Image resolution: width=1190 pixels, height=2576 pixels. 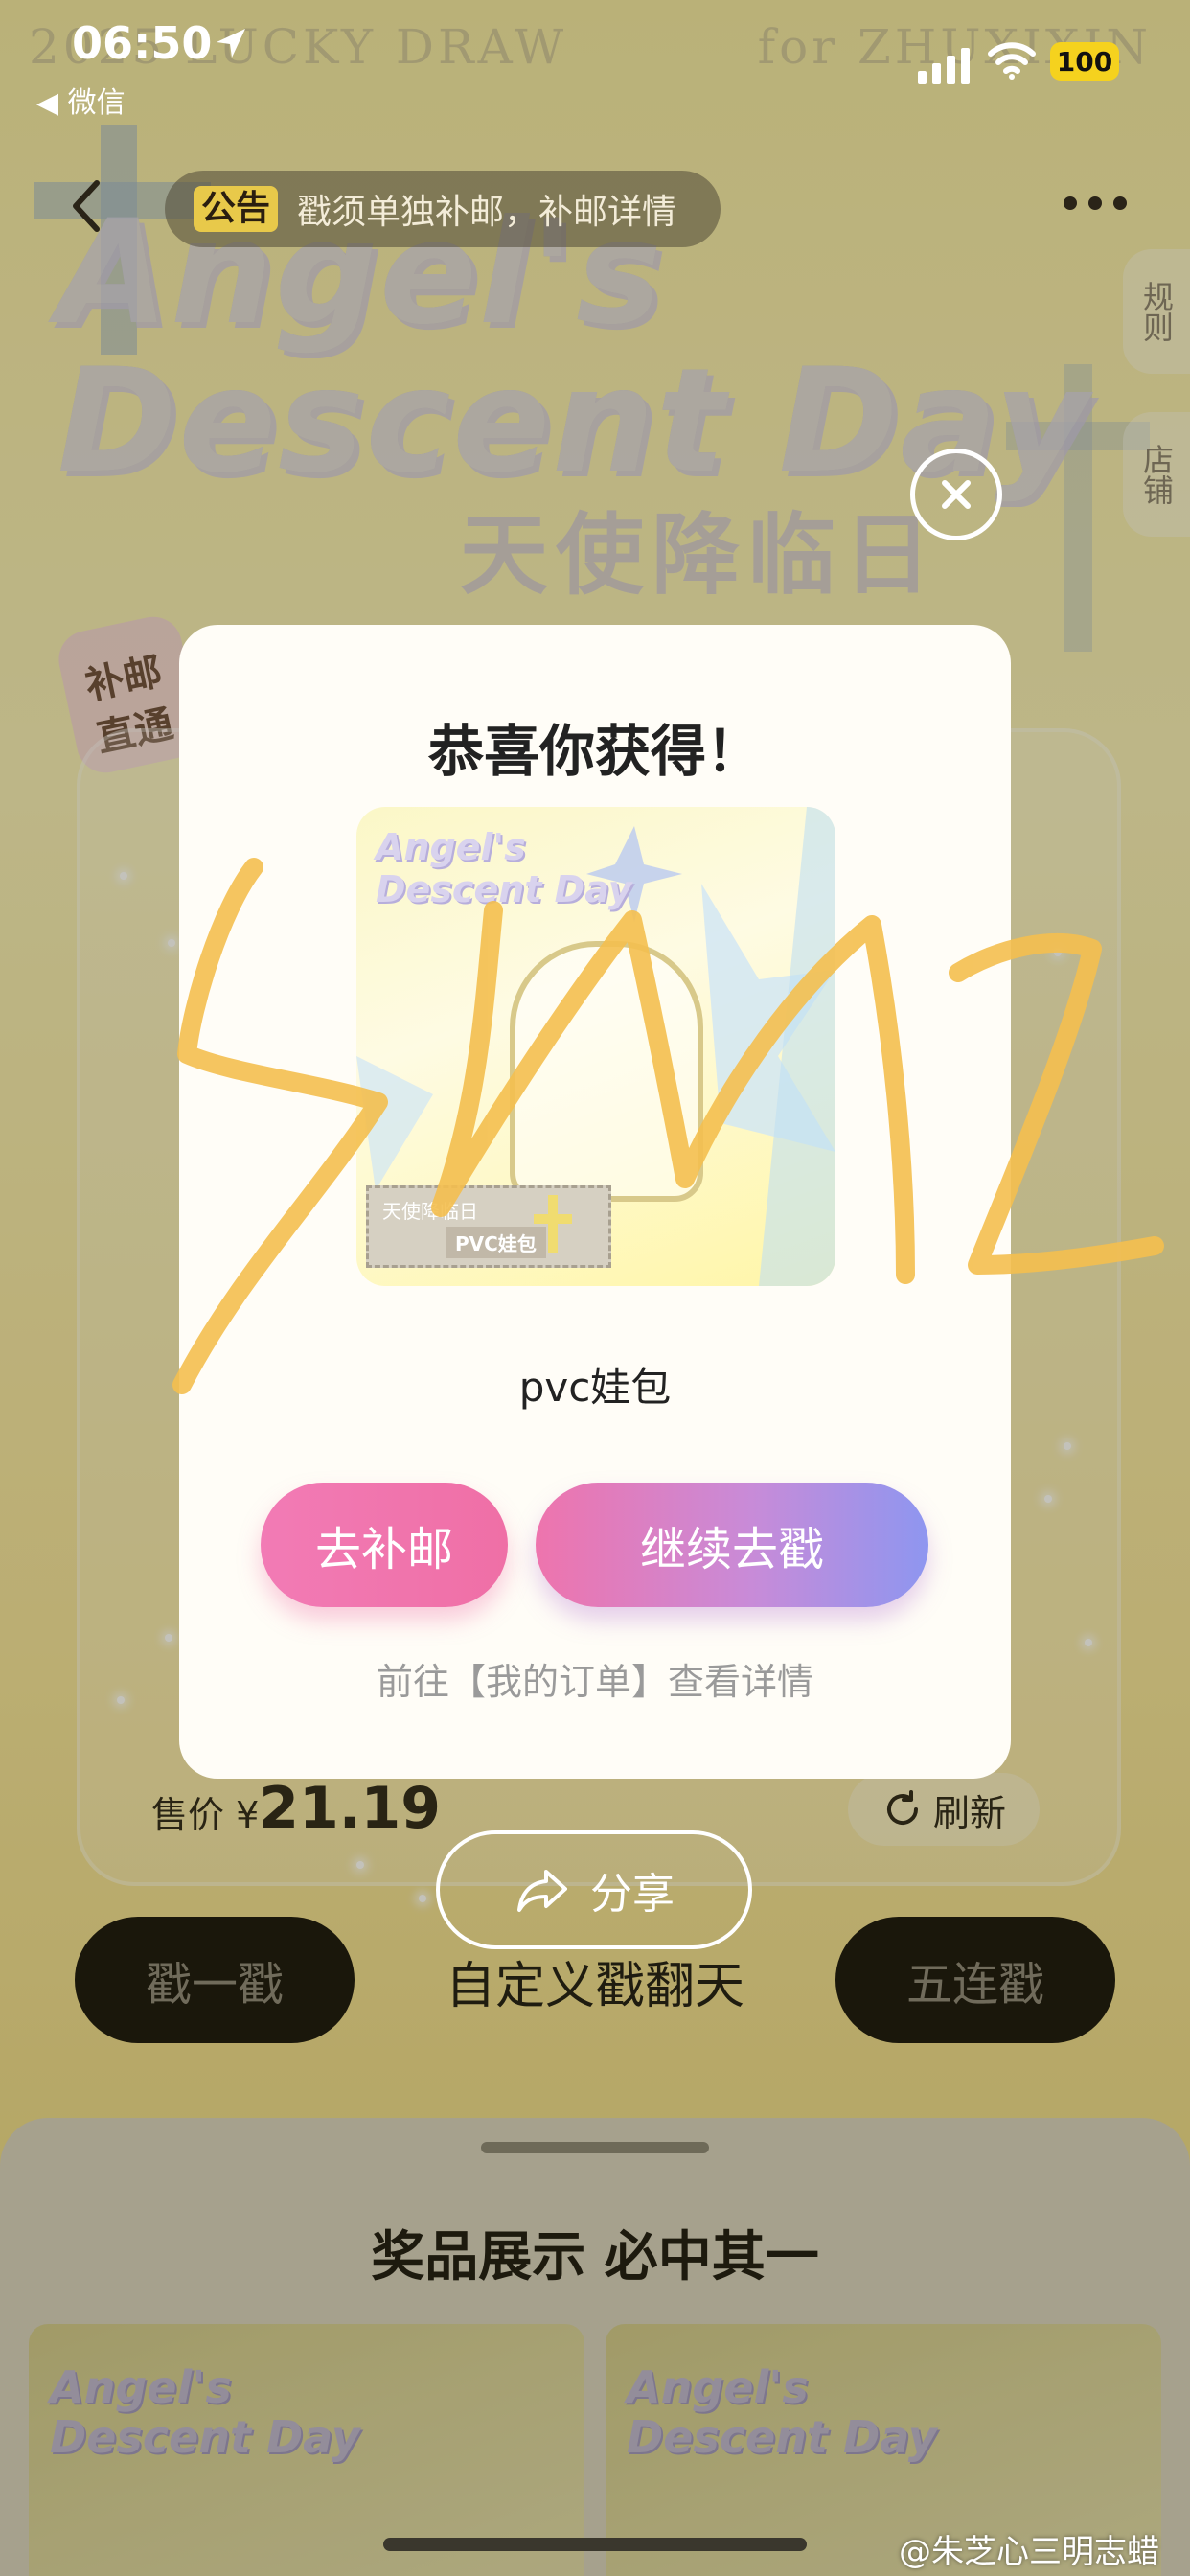 I want to click on prize-label-card: 天使降临日 PVC娃包, so click(x=489, y=1226).